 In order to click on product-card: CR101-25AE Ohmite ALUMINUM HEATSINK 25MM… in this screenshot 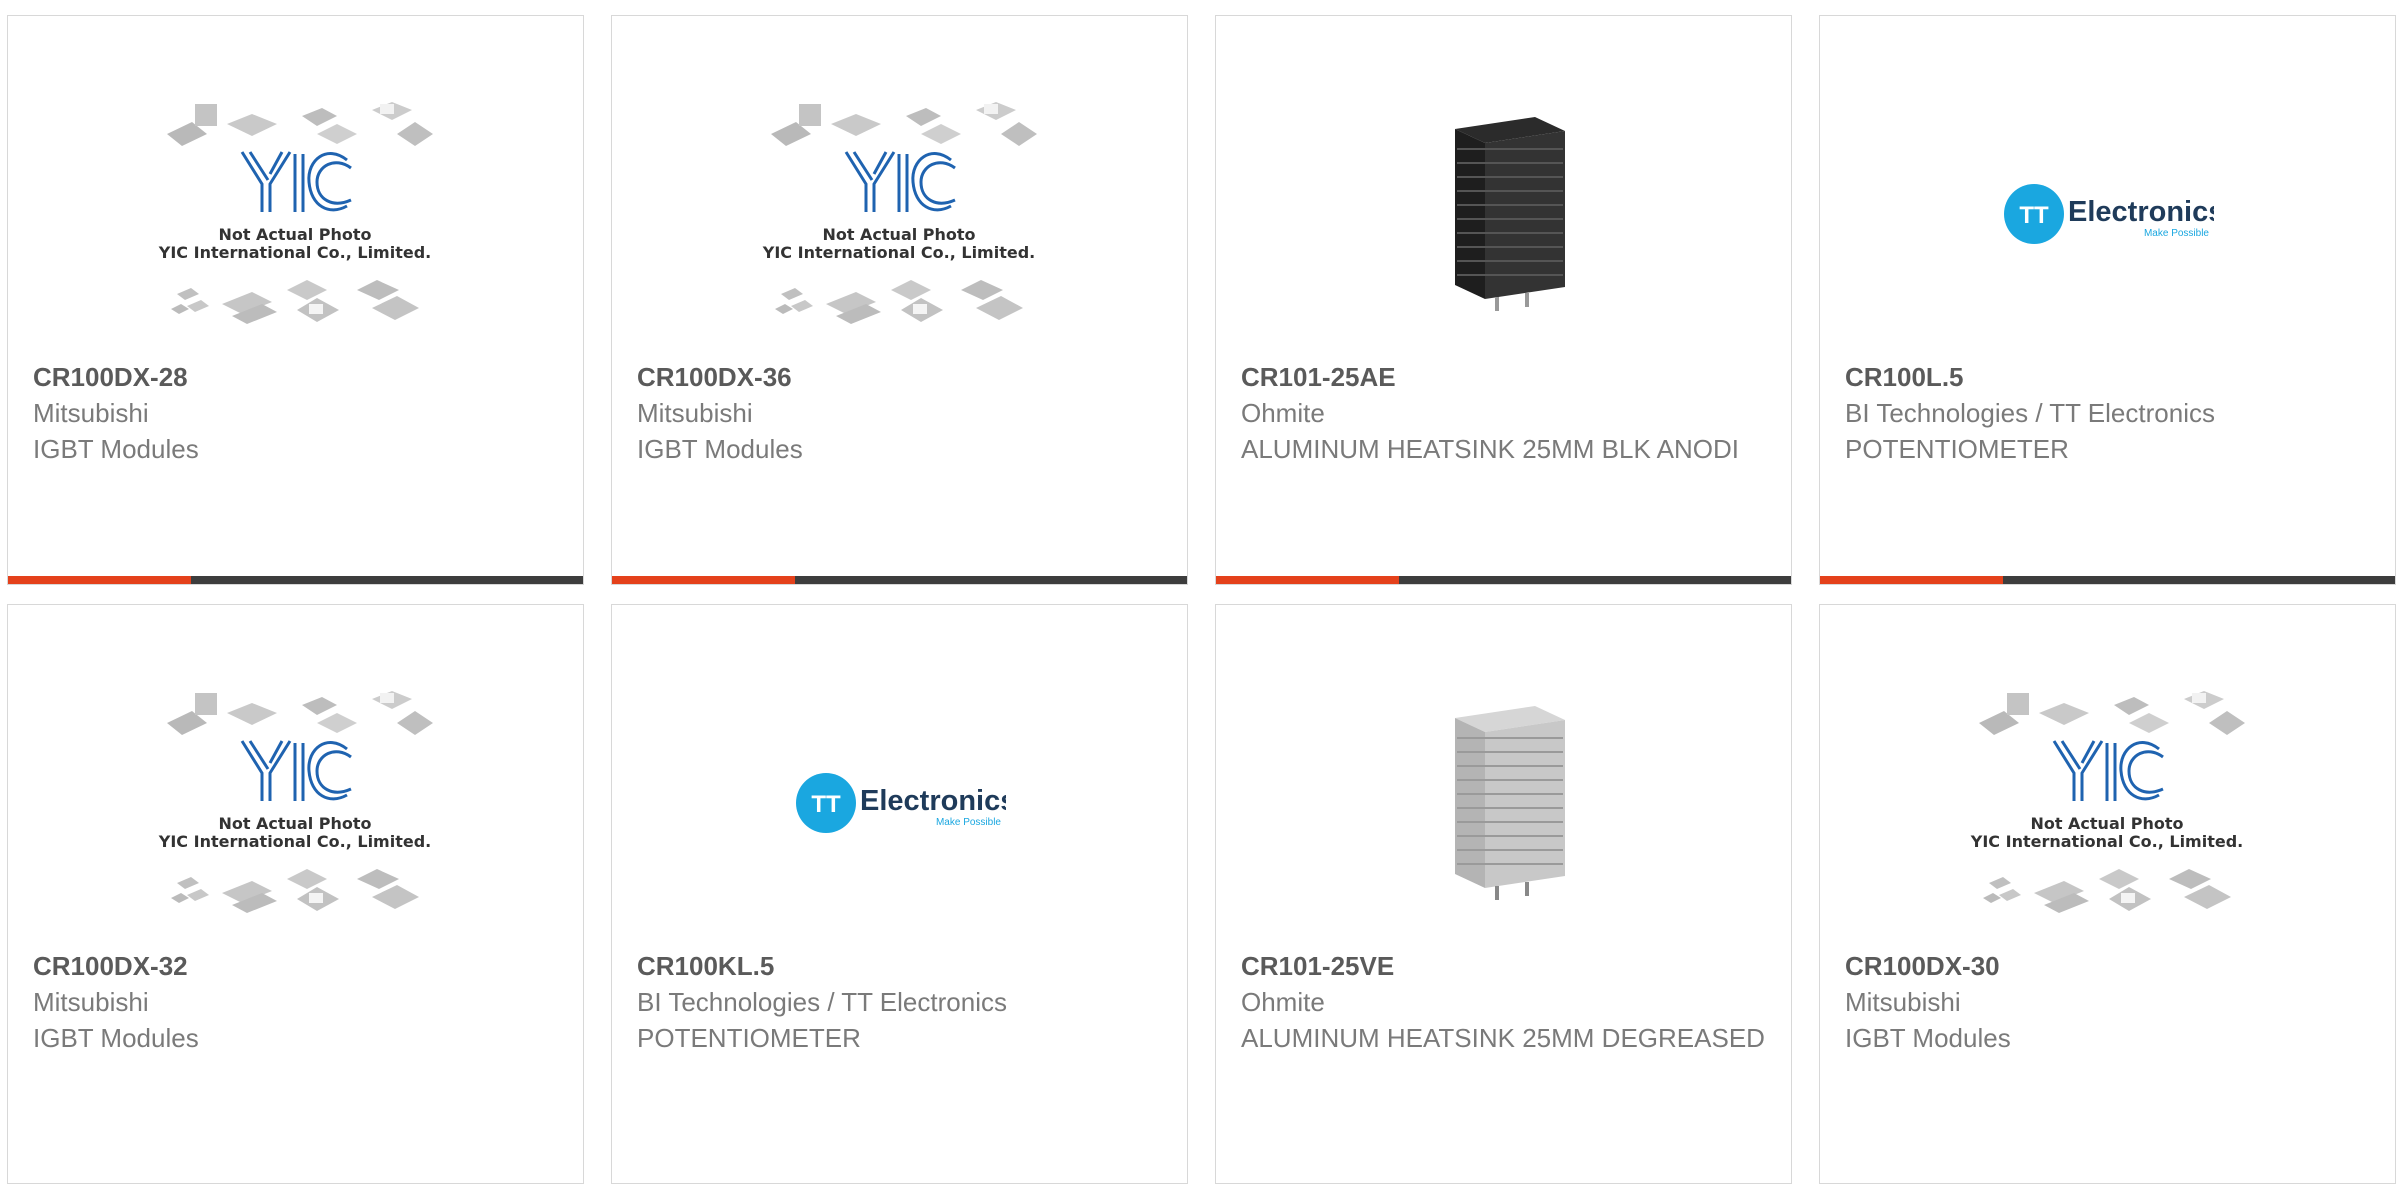, I will do `click(1503, 300)`.